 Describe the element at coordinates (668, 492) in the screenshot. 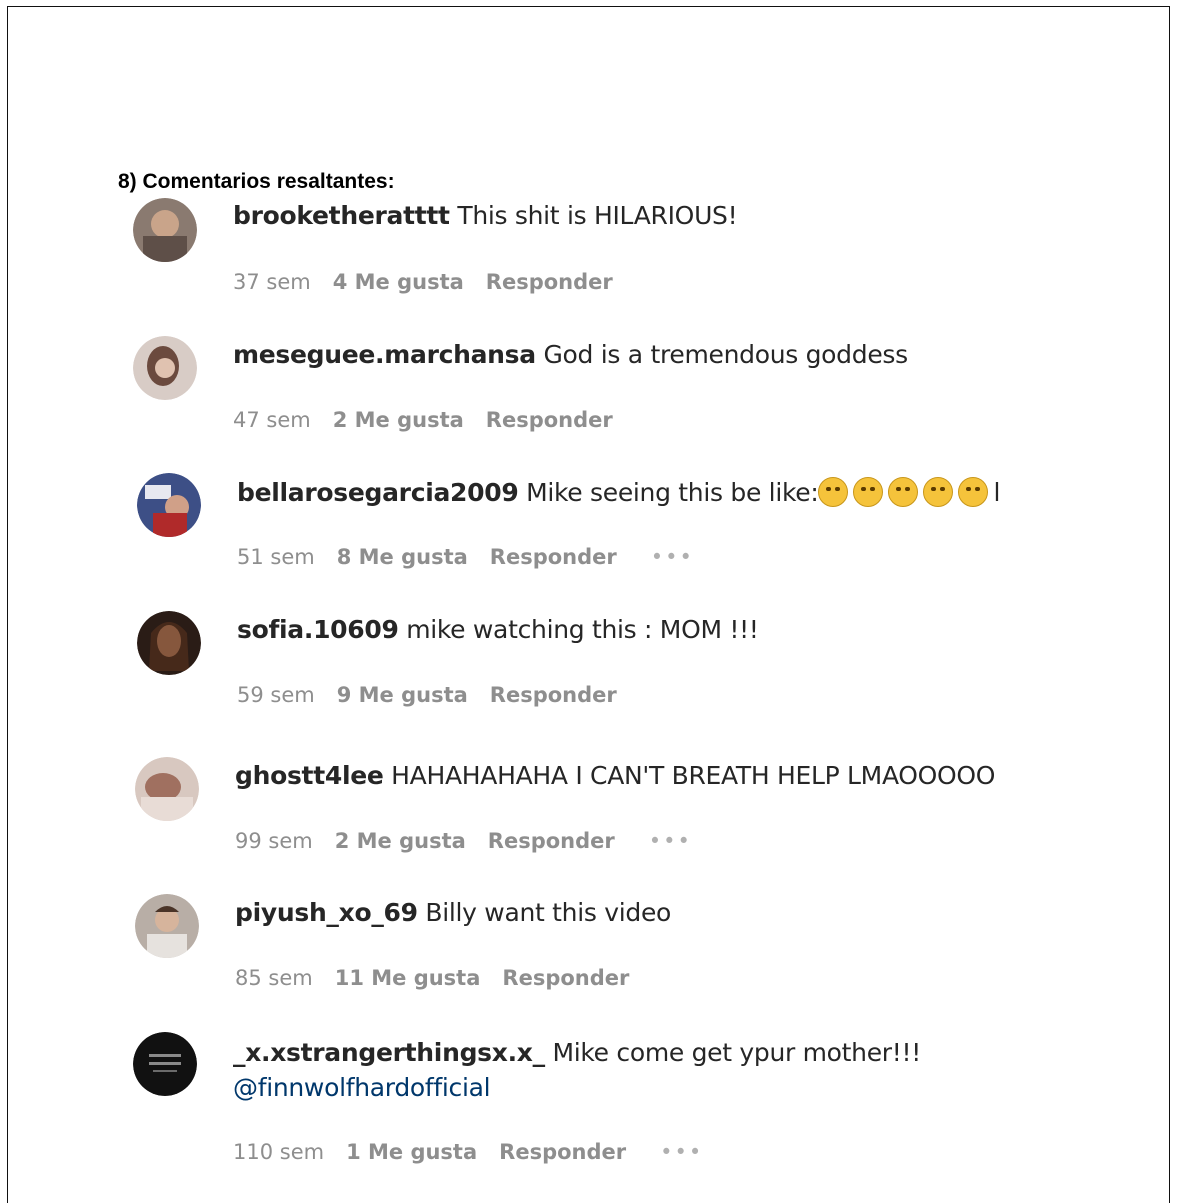

I see `comment-text: Mike seeing this be like:` at that location.